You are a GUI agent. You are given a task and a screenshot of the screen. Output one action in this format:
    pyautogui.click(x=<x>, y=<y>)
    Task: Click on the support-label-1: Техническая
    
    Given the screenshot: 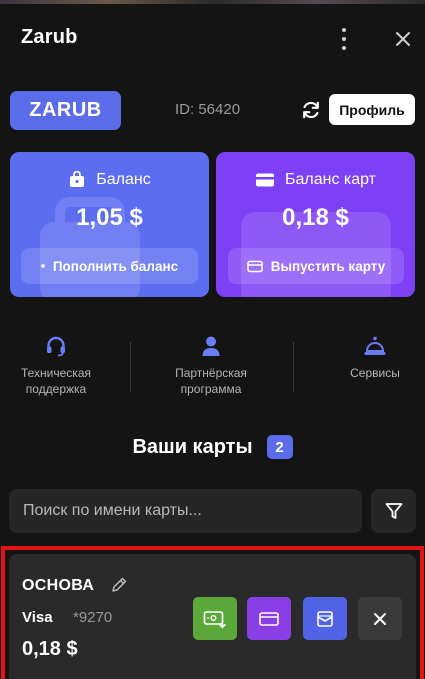 What is the action you would take?
    pyautogui.click(x=55, y=373)
    